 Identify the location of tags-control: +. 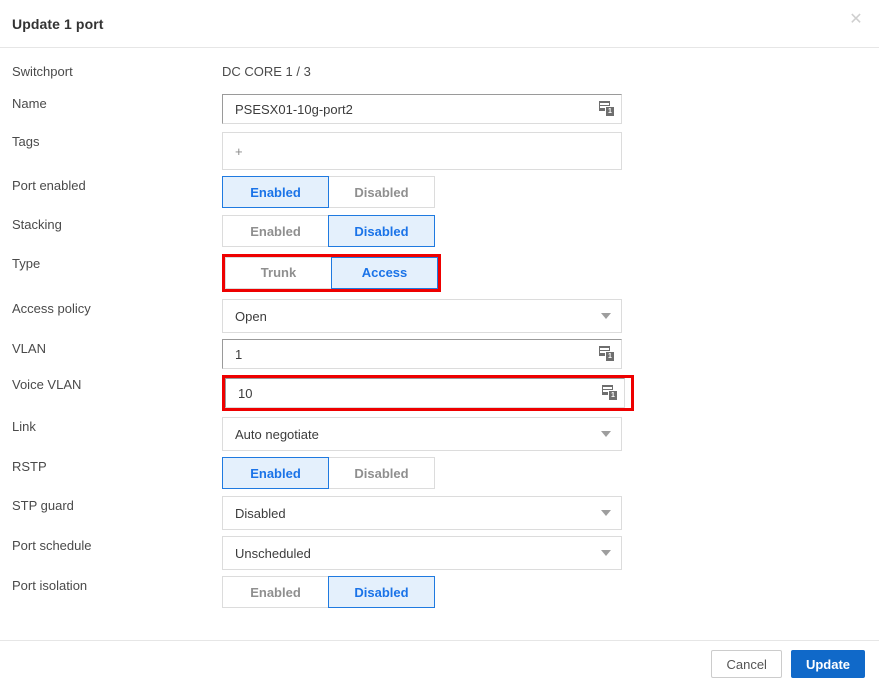
(544, 151).